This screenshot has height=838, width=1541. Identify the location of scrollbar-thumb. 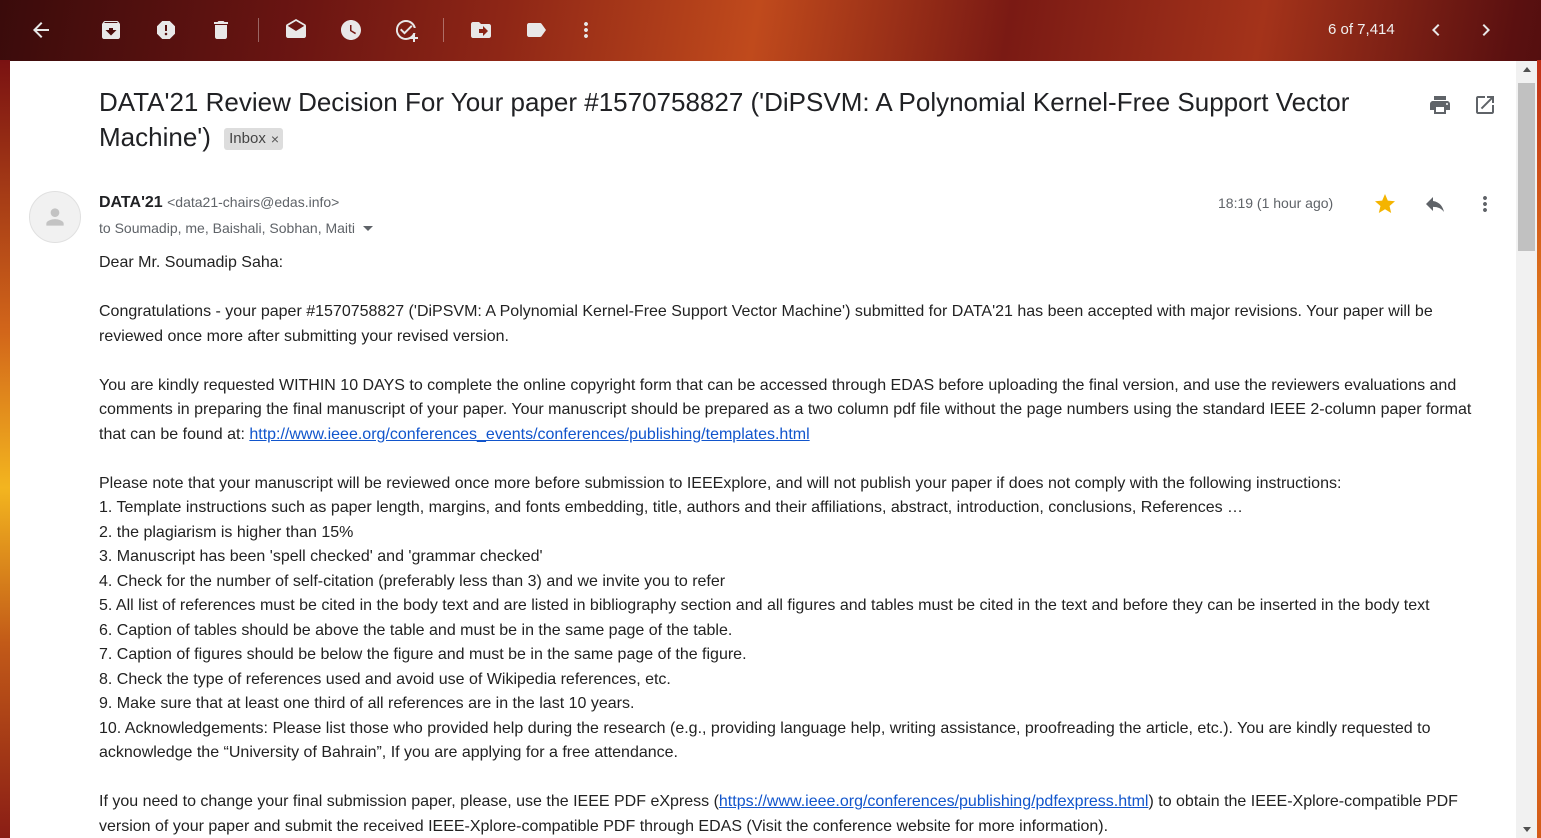
(1526, 167).